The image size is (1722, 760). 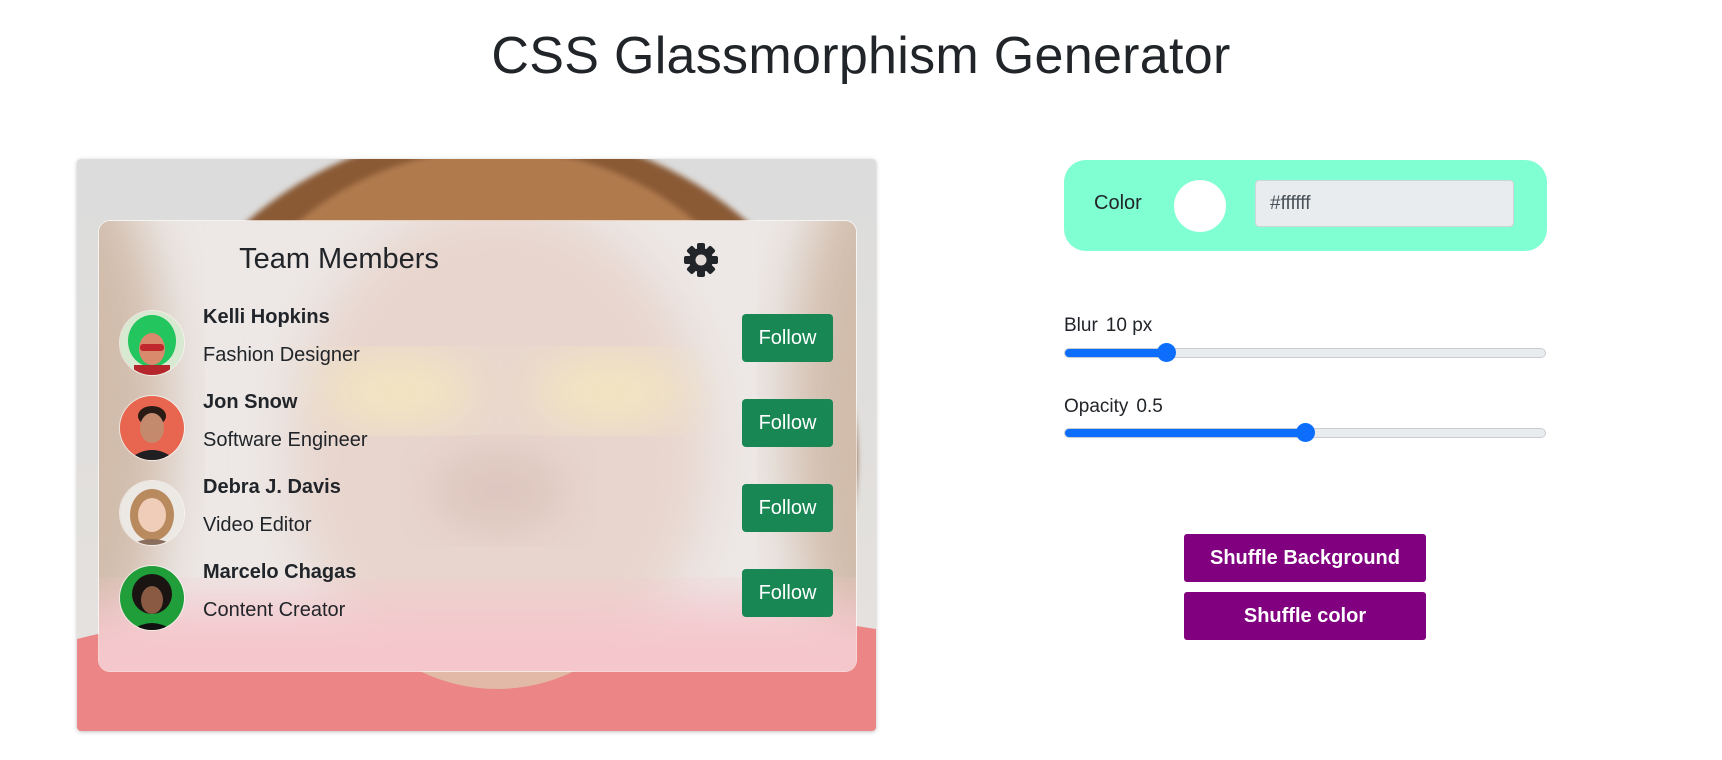 I want to click on blur-slider-thumb, so click(x=1166, y=352).